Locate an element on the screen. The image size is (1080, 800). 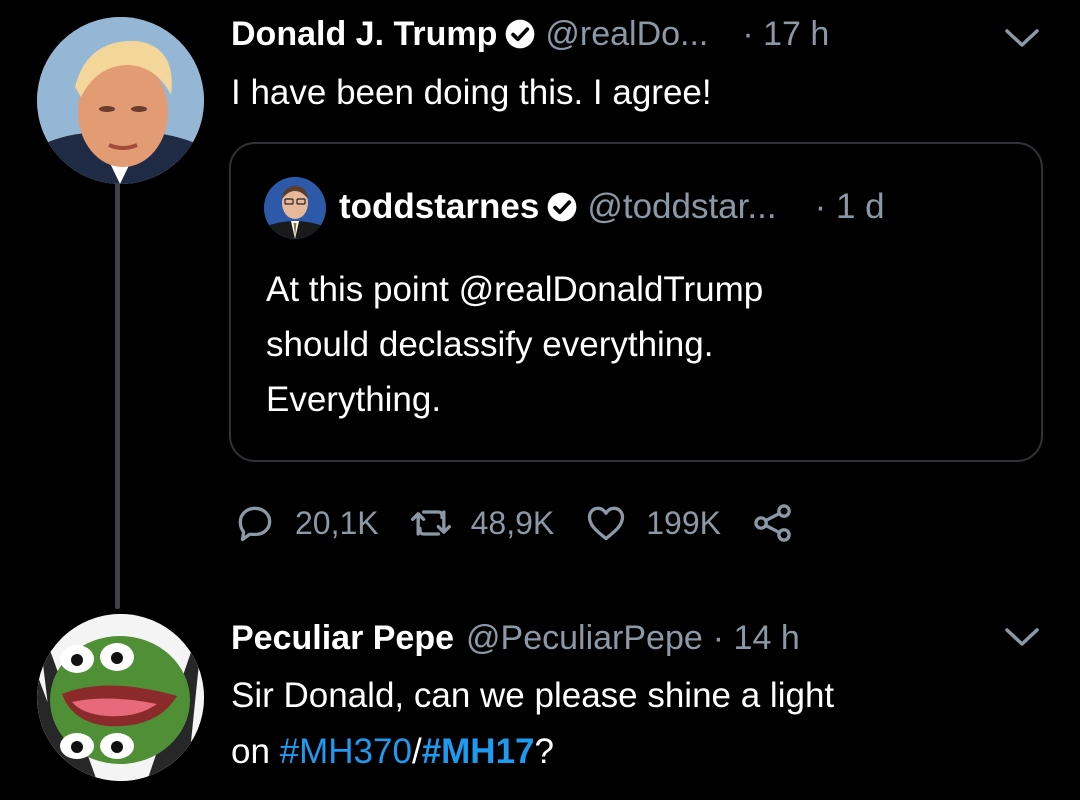
reply-author-handle: @PeculiarPepe is located at coordinates (584, 638).